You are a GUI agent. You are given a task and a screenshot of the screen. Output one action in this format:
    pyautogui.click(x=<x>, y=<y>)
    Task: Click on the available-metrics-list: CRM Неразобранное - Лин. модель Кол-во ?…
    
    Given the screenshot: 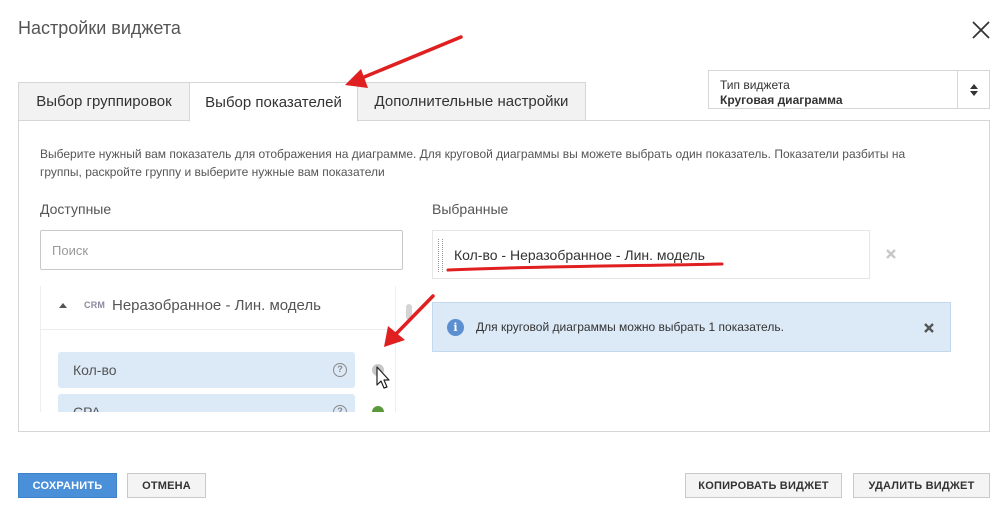 What is the action you would take?
    pyautogui.click(x=218, y=349)
    